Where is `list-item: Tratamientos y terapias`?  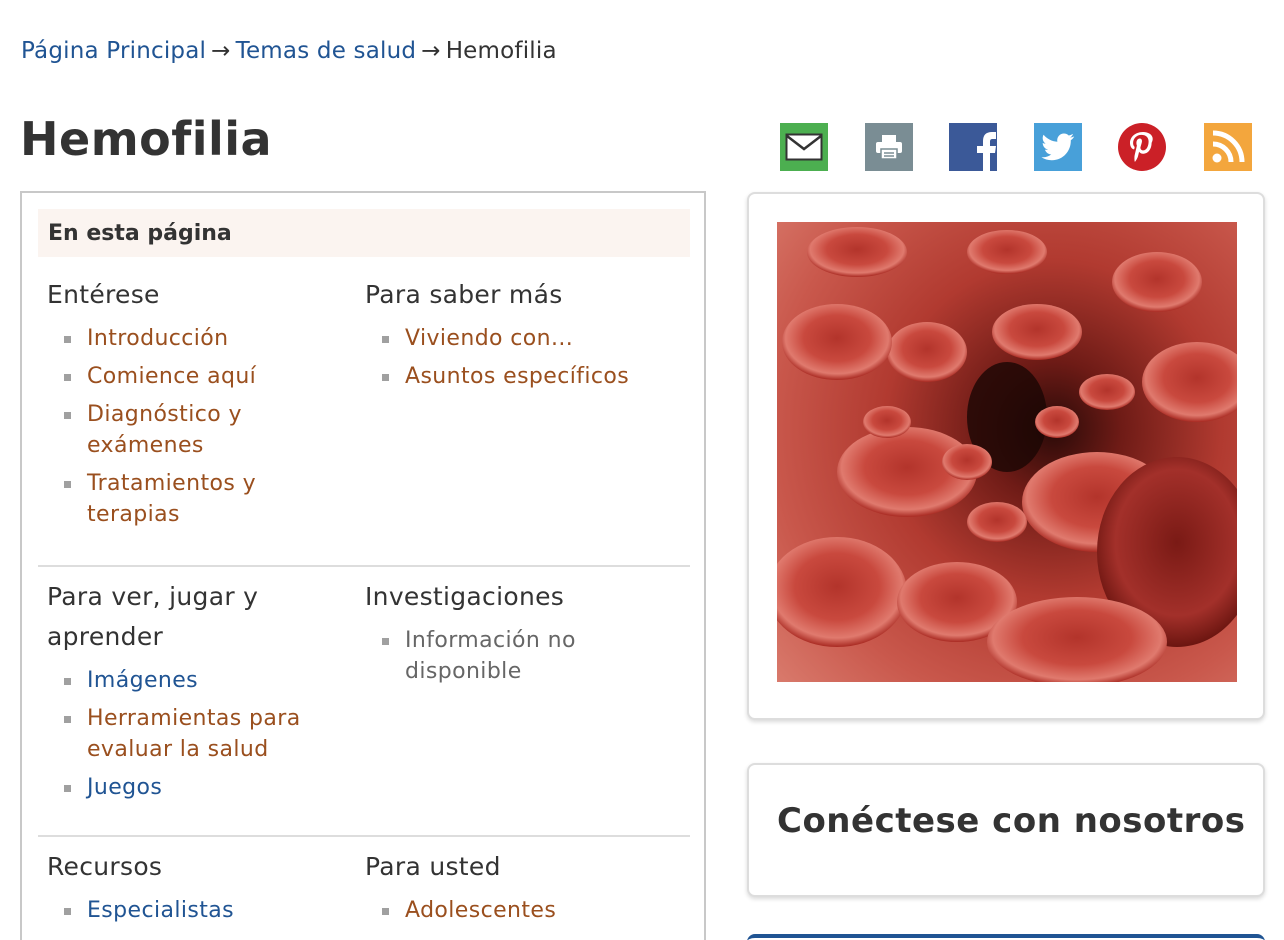
list-item: Tratamientos y terapias is located at coordinates (197, 499).